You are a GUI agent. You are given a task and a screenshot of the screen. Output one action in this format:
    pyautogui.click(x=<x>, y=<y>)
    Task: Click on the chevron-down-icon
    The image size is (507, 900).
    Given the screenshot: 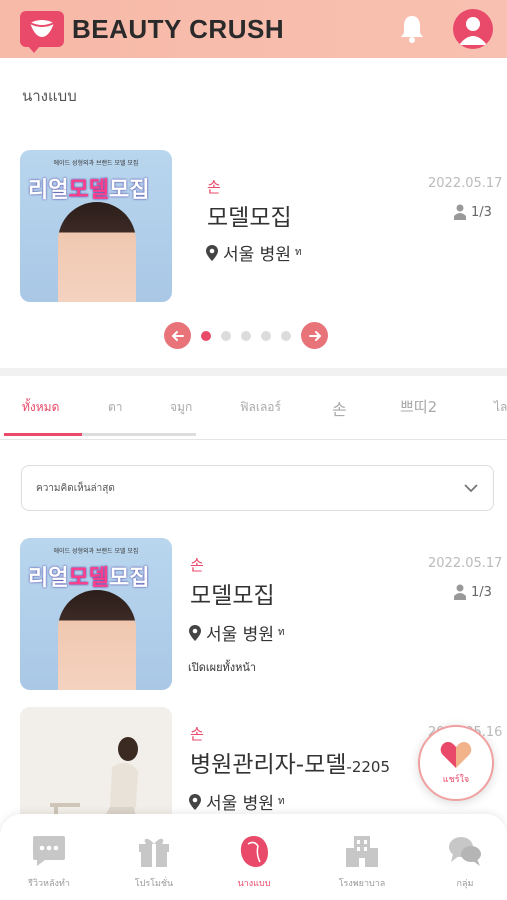 What is the action you would take?
    pyautogui.click(x=471, y=488)
    